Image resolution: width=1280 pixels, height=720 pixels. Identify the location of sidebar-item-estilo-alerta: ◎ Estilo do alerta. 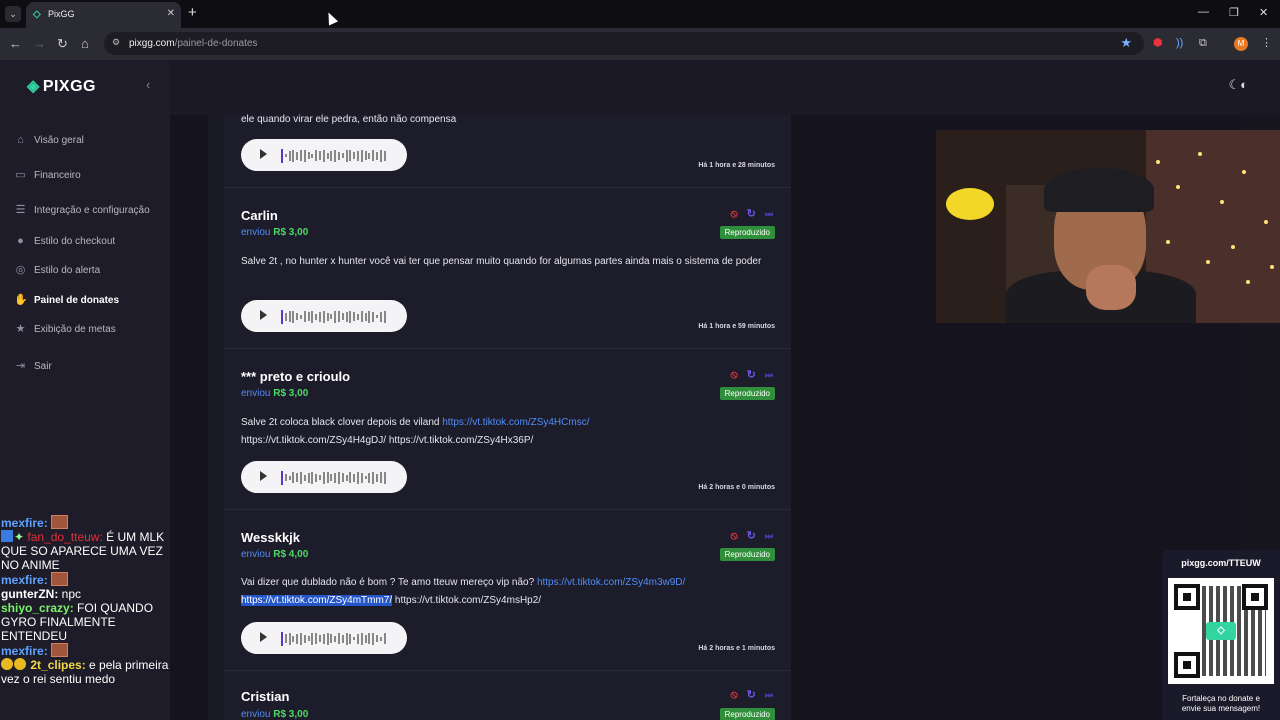
(57, 270).